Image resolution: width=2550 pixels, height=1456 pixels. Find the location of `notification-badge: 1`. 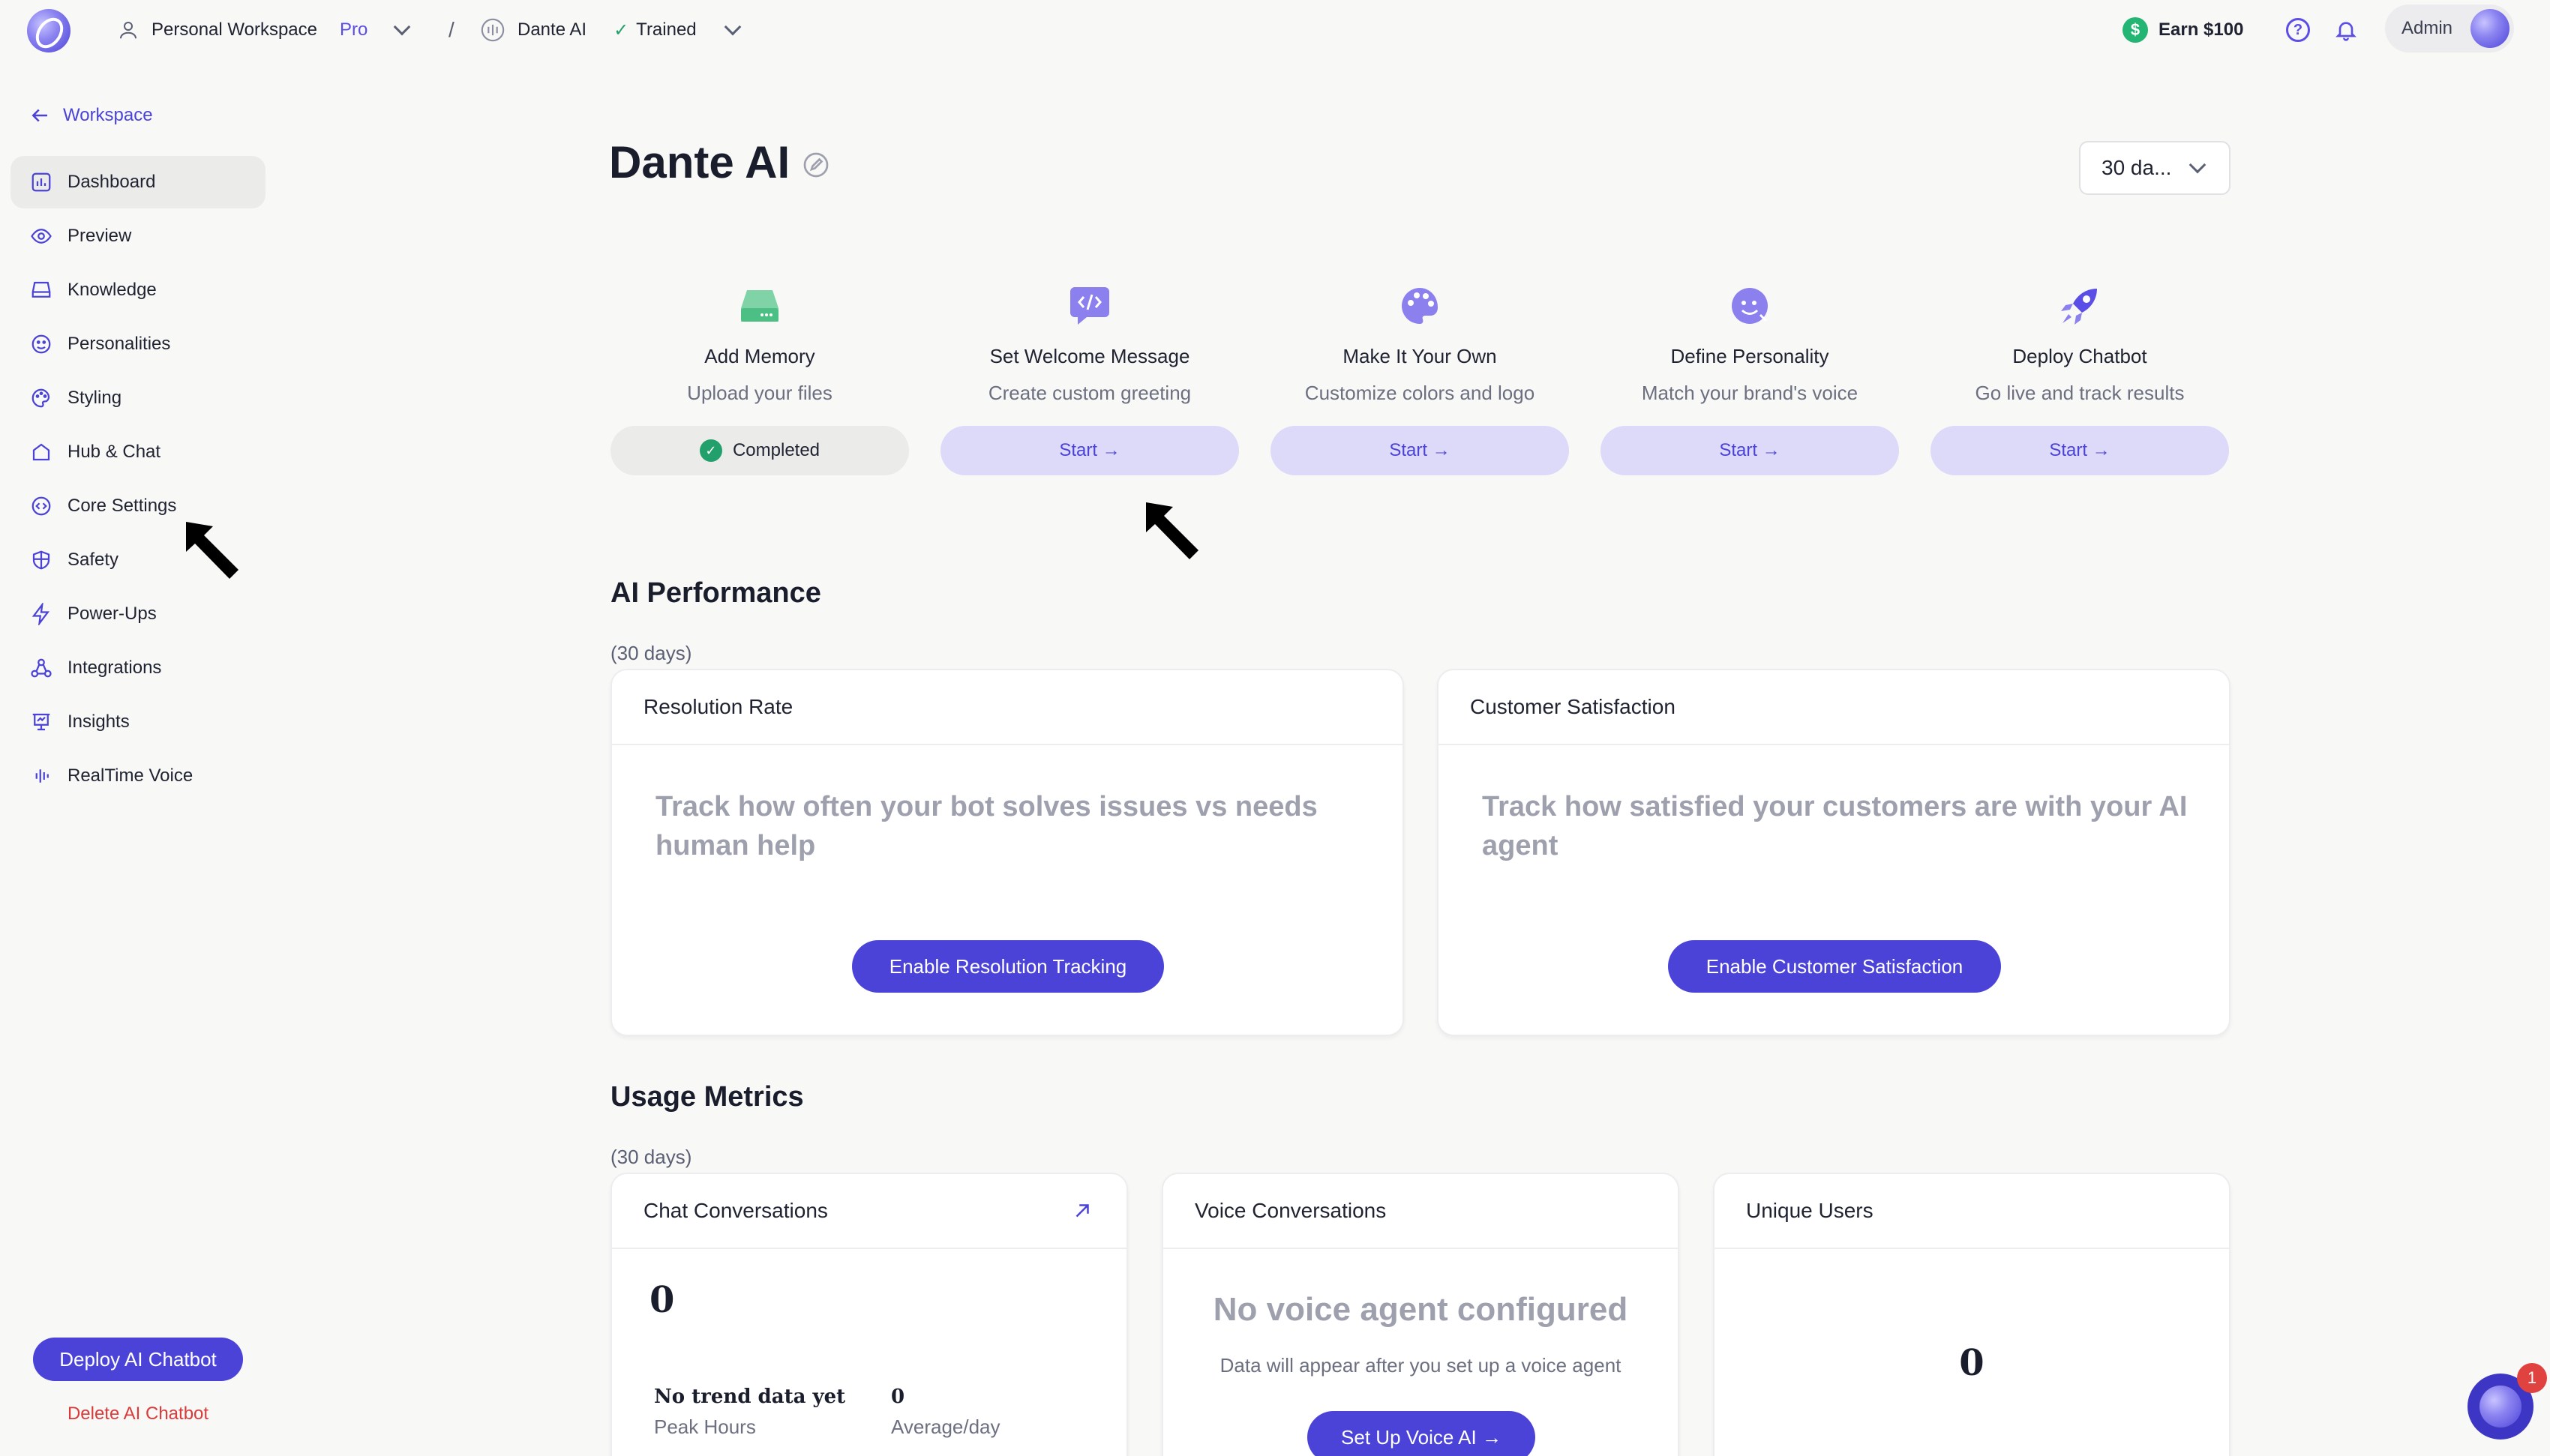

notification-badge: 1 is located at coordinates (2532, 1378).